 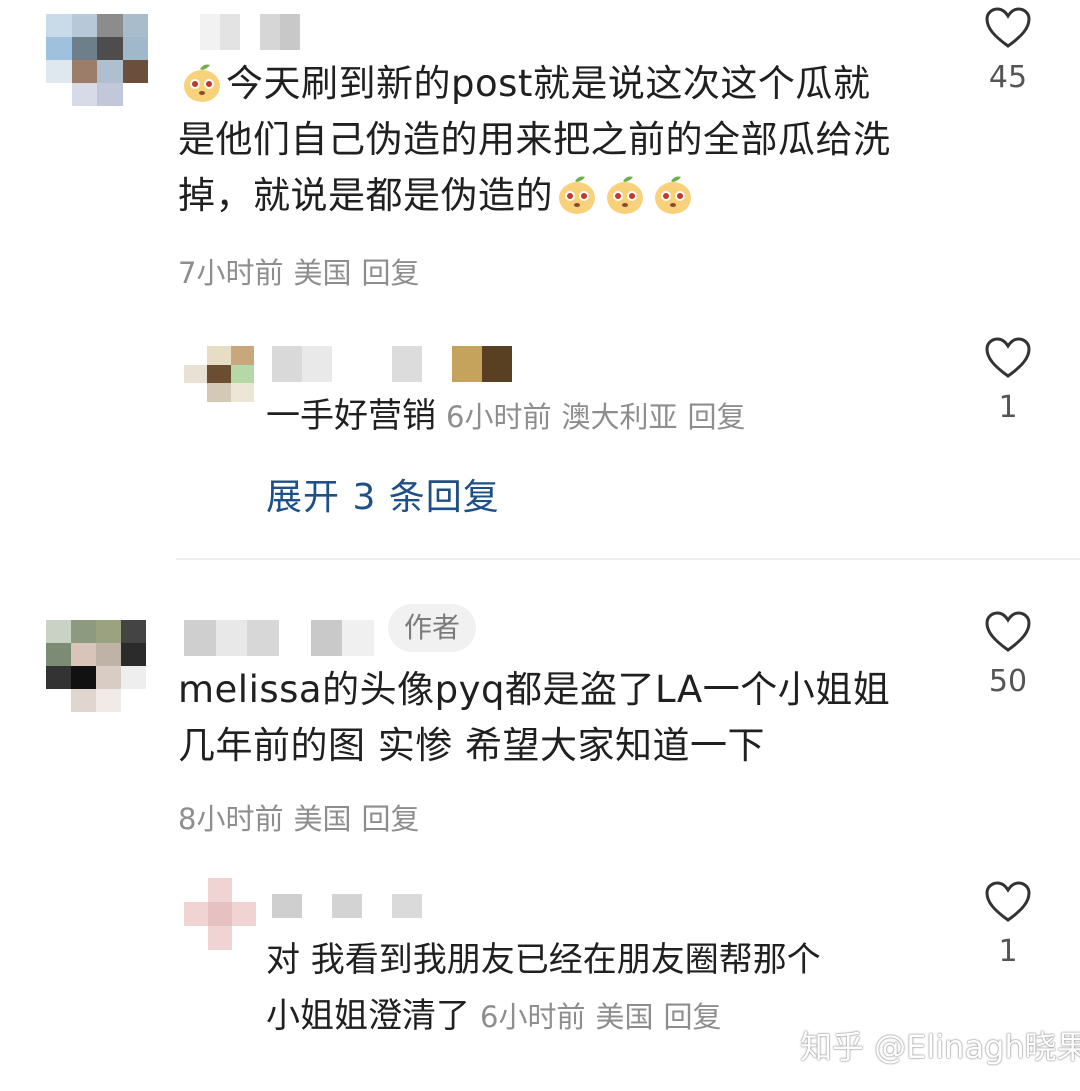 I want to click on comment-time: 7小时前, so click(x=231, y=273).